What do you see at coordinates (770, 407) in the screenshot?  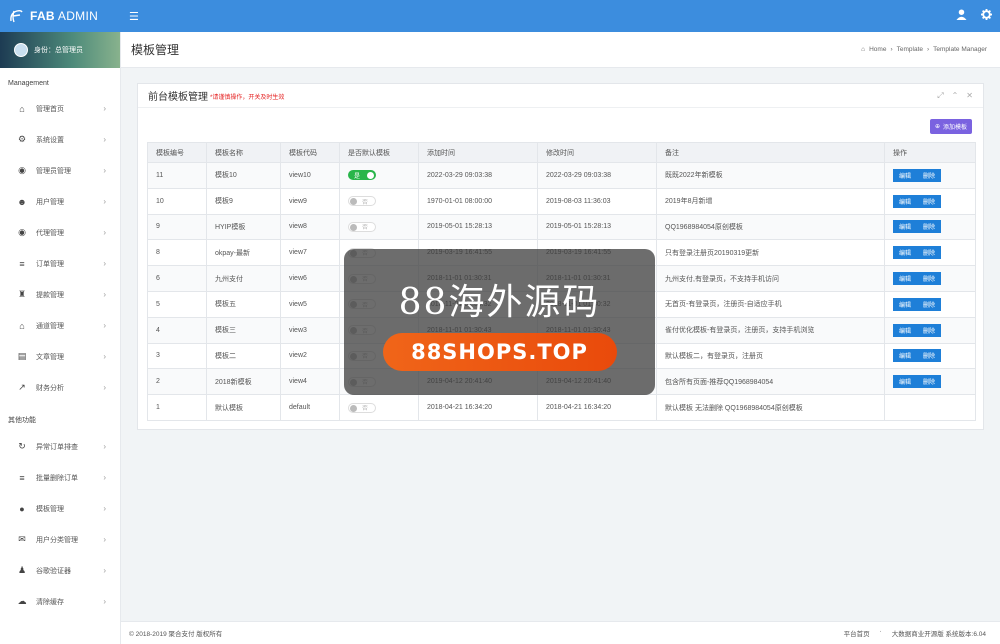 I see `note-cell: 默认模板 无法删除 QQ1968984054原创模板` at bounding box center [770, 407].